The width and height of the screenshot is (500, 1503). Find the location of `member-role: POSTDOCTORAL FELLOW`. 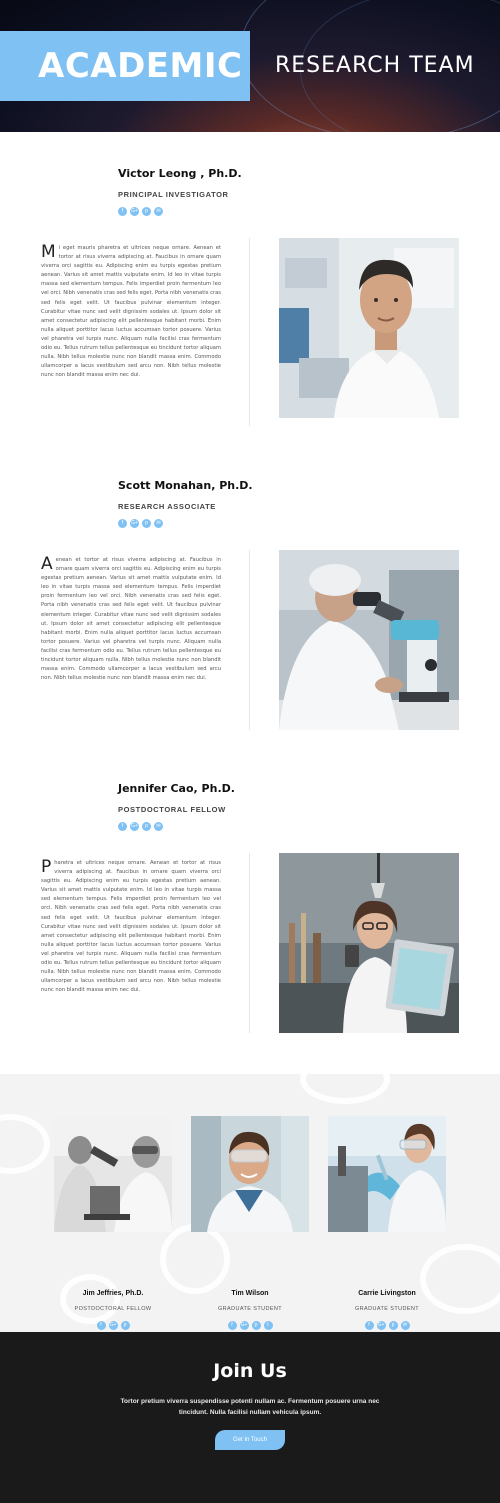

member-role: POSTDOCTORAL FELLOW is located at coordinates (172, 809).